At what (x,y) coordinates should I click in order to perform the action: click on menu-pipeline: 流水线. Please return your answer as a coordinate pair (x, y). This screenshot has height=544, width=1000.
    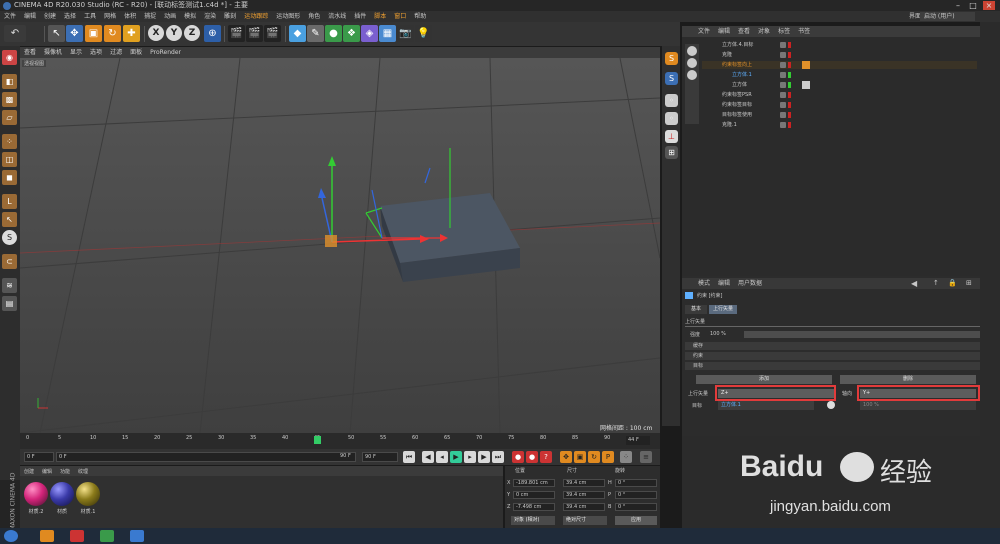
    Looking at the image, I should click on (337, 16).